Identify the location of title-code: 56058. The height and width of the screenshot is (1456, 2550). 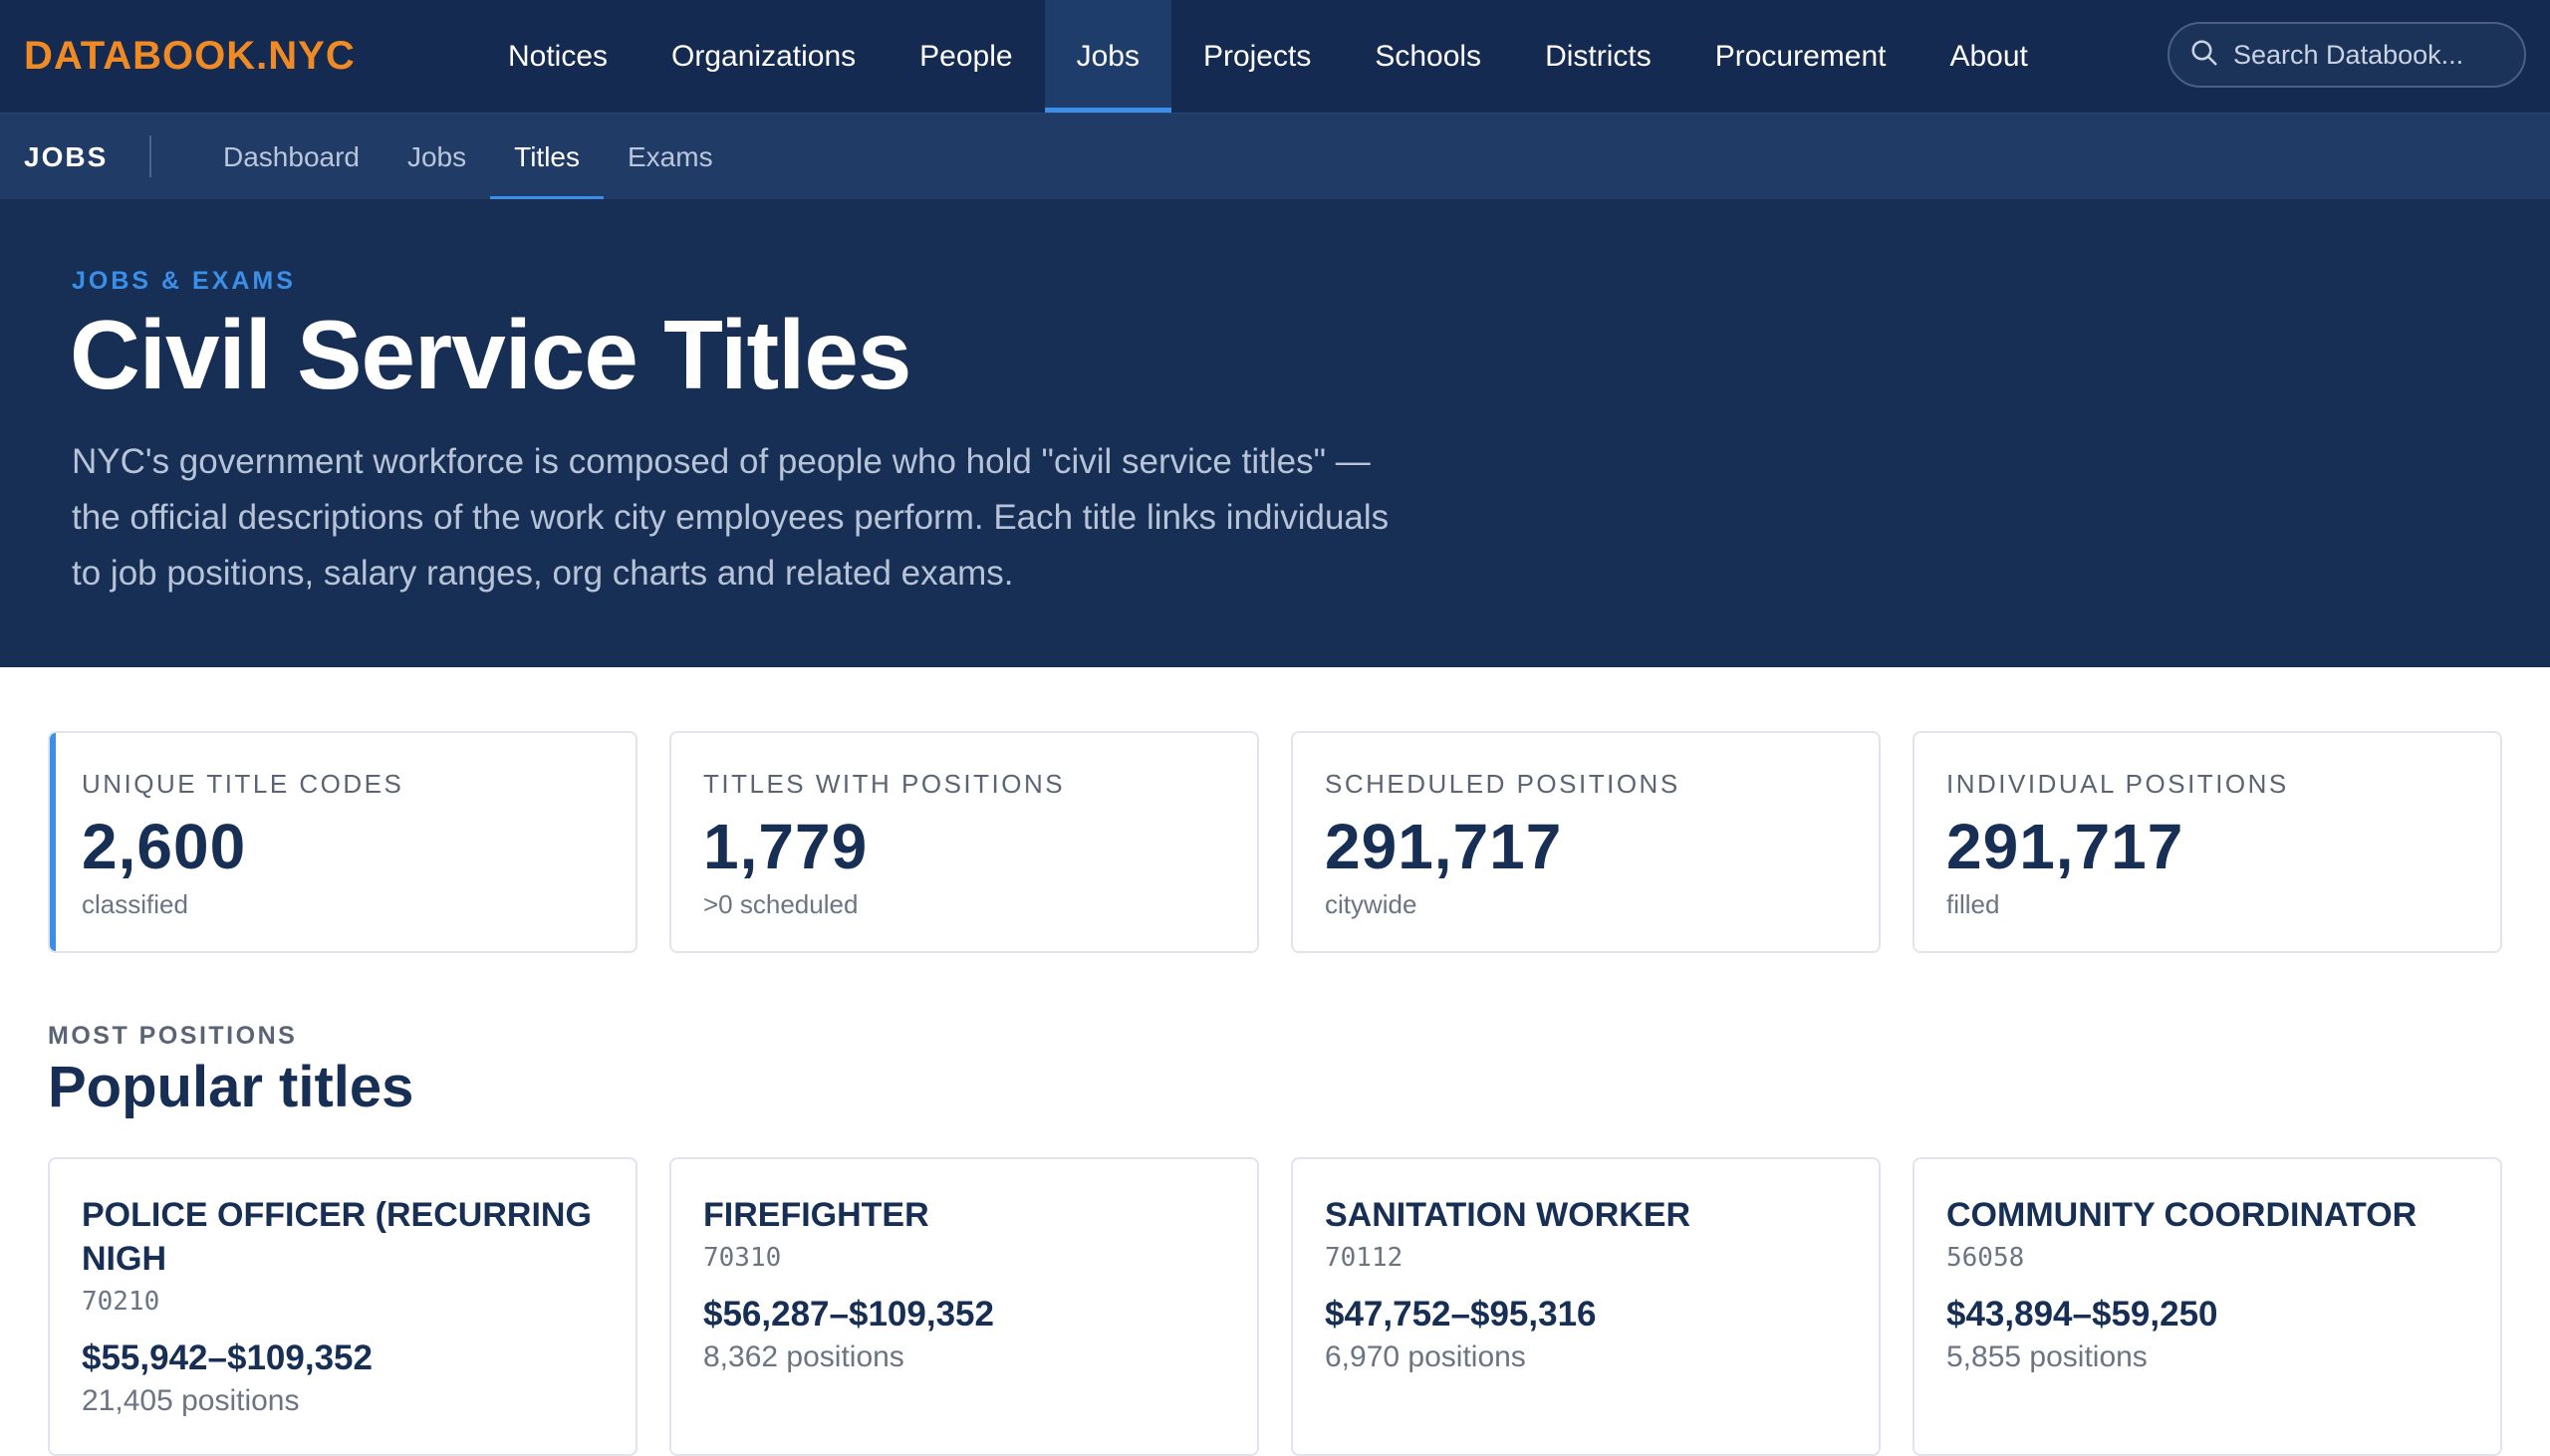
(1985, 1258).